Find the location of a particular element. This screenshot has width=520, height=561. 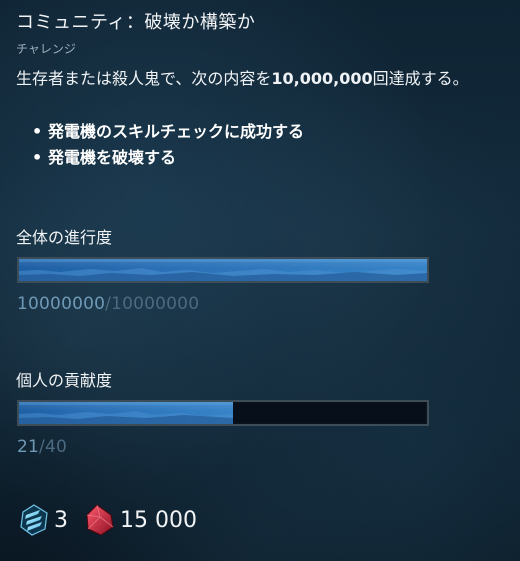

challenge-description: 生存者または殺人鬼で、次の内容を10,000,000回達成する。 is located at coordinates (256, 78).